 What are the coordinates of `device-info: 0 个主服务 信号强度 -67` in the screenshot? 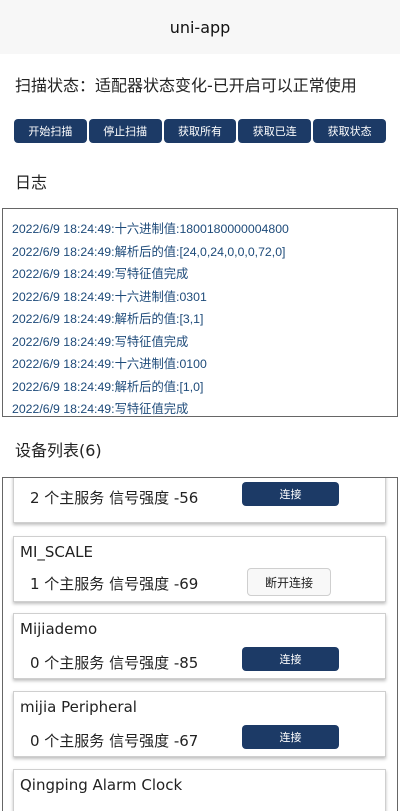 It's located at (114, 741).